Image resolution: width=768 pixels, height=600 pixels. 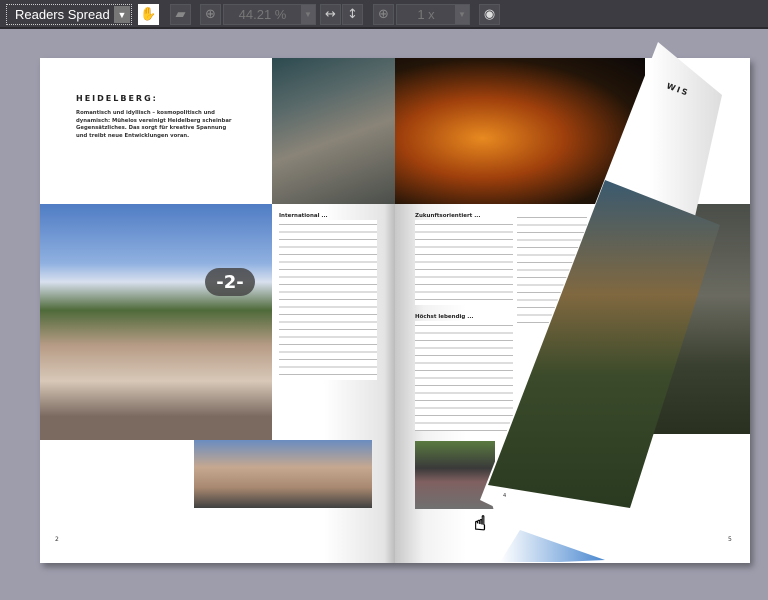 What do you see at coordinates (330, 14) in the screenshot?
I see `fit-width-icon: ↔` at bounding box center [330, 14].